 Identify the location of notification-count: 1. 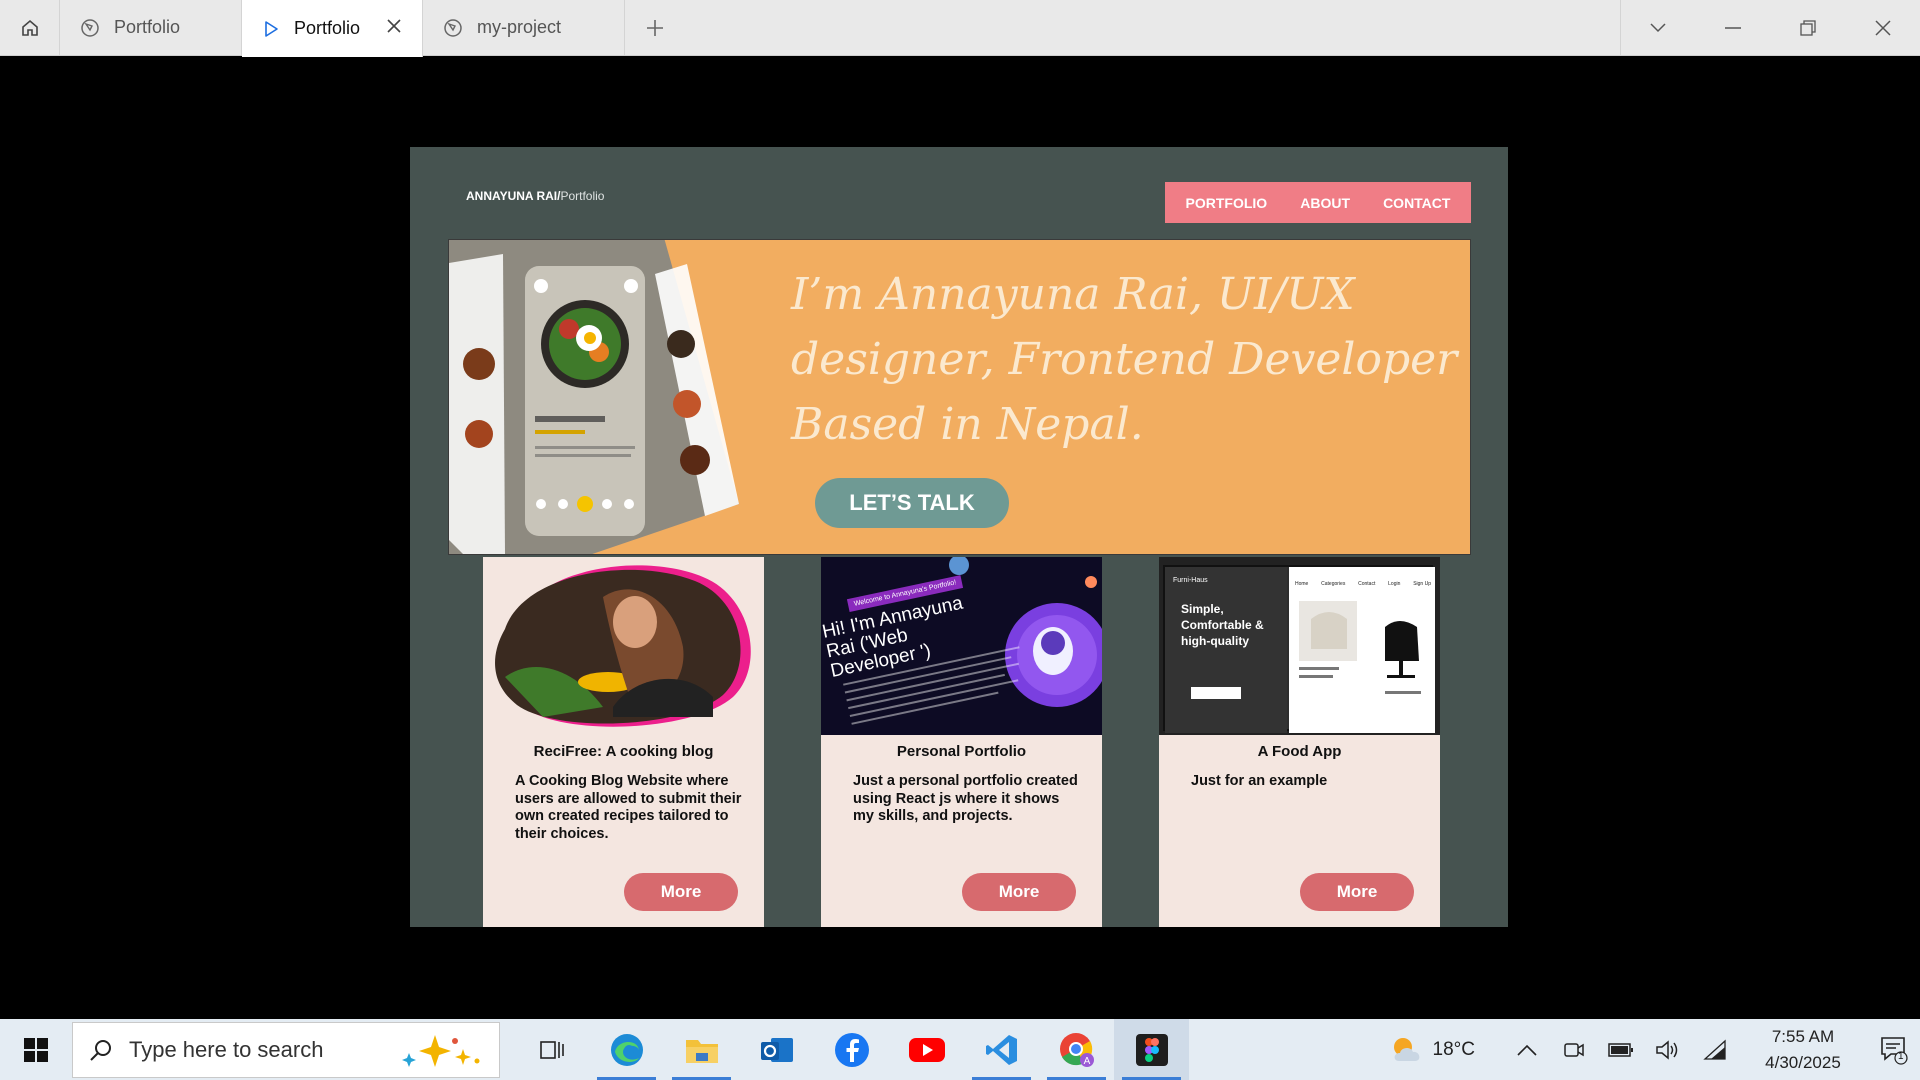
(1901, 1056).